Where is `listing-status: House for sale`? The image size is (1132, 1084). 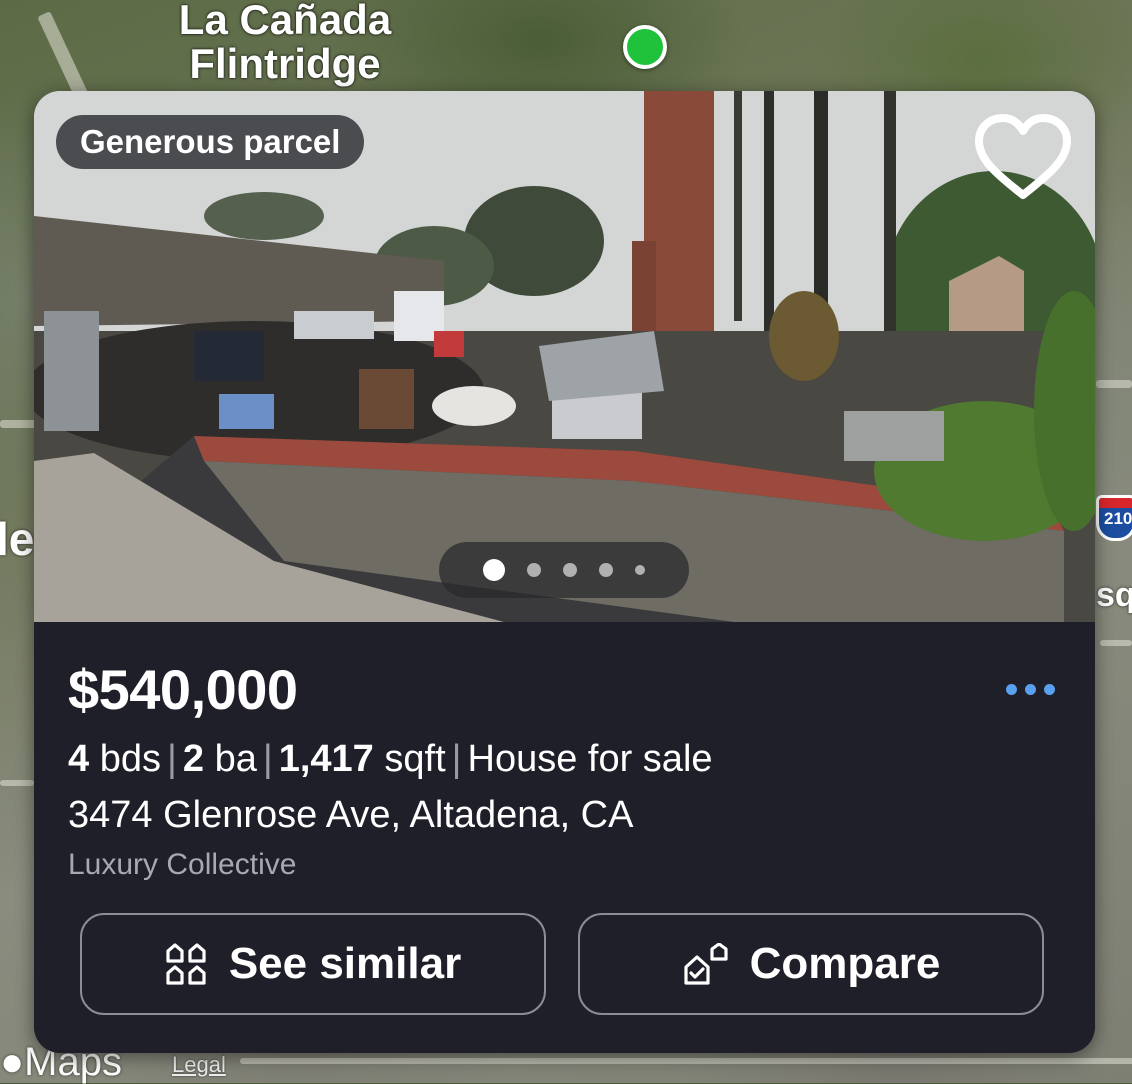 listing-status: House for sale is located at coordinates (590, 759).